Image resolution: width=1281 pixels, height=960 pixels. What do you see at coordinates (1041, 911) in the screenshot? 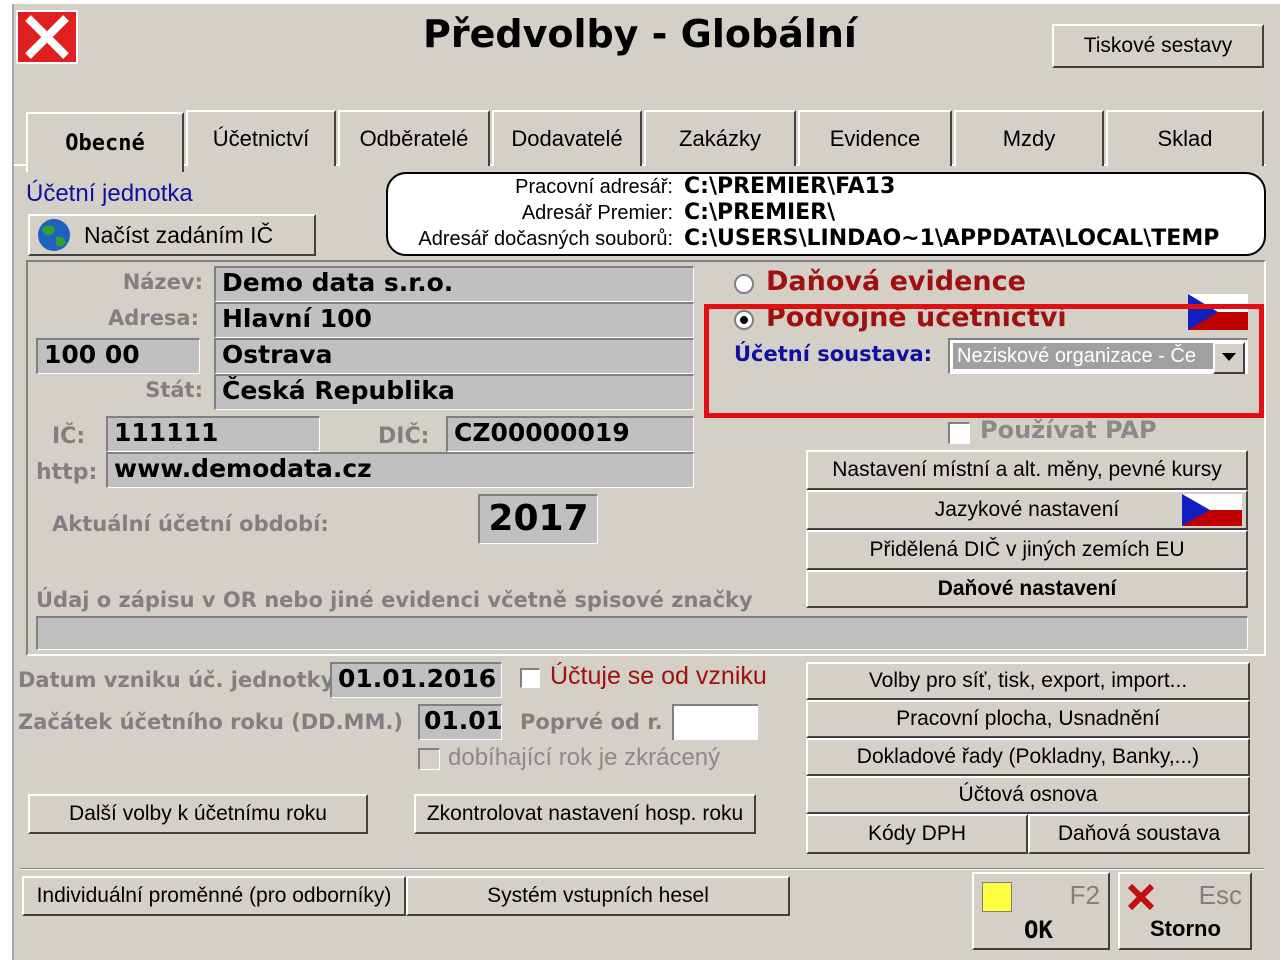
I see `ok-button: F2 OK` at bounding box center [1041, 911].